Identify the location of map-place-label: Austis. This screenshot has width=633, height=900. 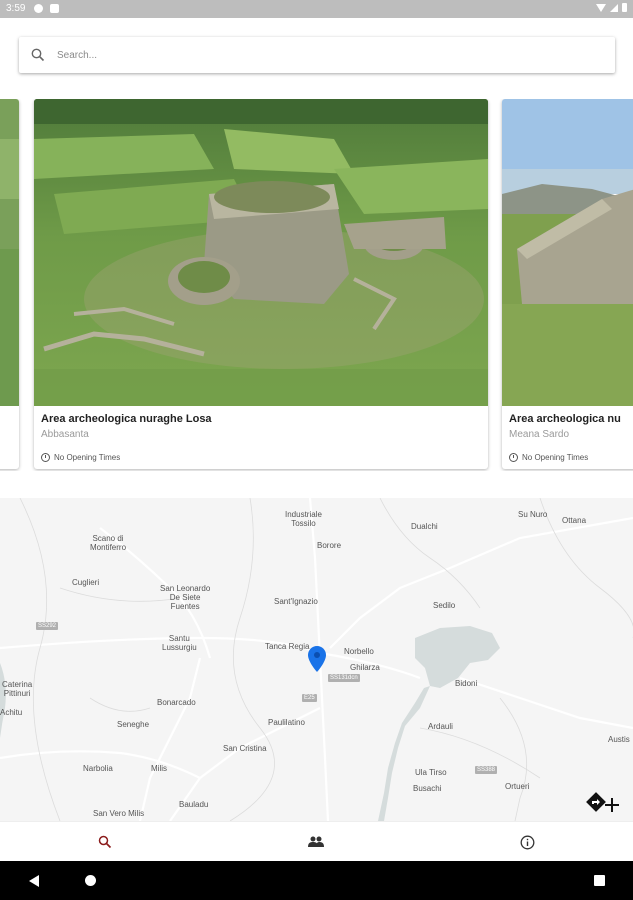
(619, 739).